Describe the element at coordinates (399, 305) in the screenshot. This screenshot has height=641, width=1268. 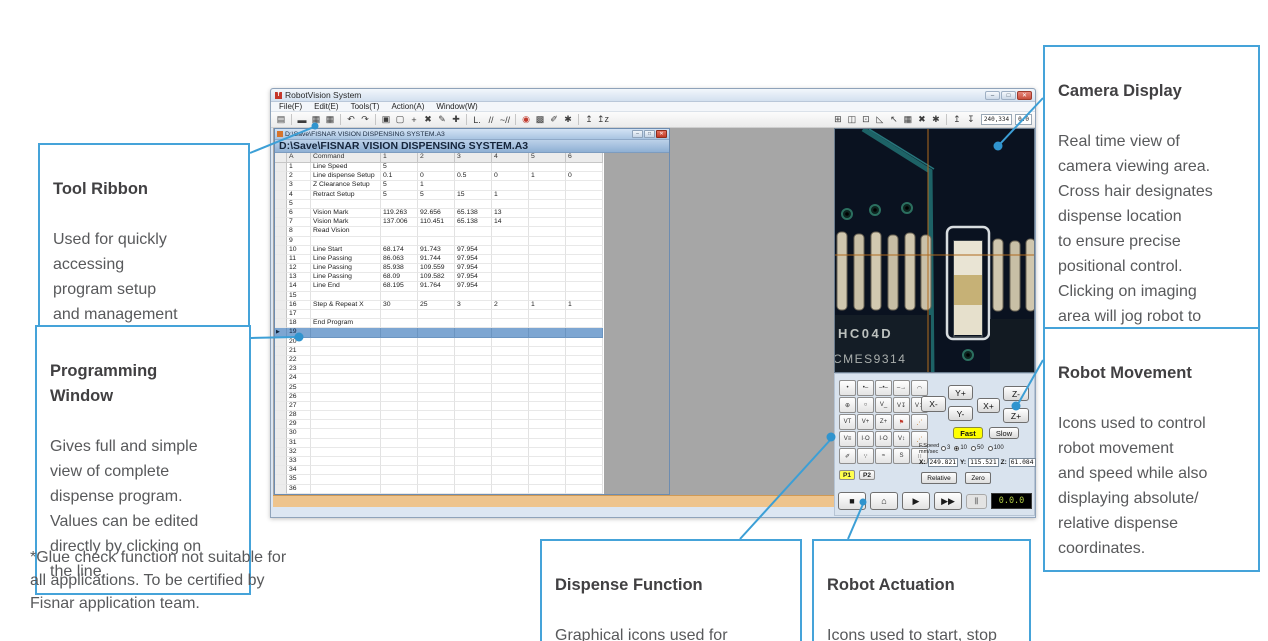
I see `value-cell: 30` at that location.